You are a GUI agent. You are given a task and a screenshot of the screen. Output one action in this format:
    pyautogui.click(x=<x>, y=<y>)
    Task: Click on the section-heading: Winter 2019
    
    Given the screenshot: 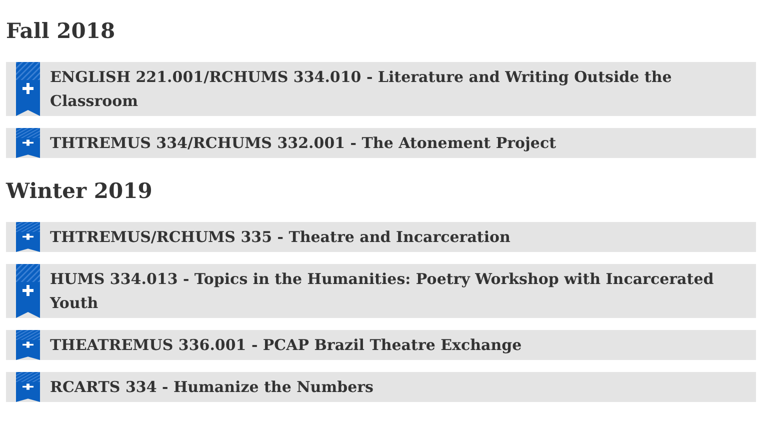 What is the action you would take?
    pyautogui.click(x=80, y=191)
    